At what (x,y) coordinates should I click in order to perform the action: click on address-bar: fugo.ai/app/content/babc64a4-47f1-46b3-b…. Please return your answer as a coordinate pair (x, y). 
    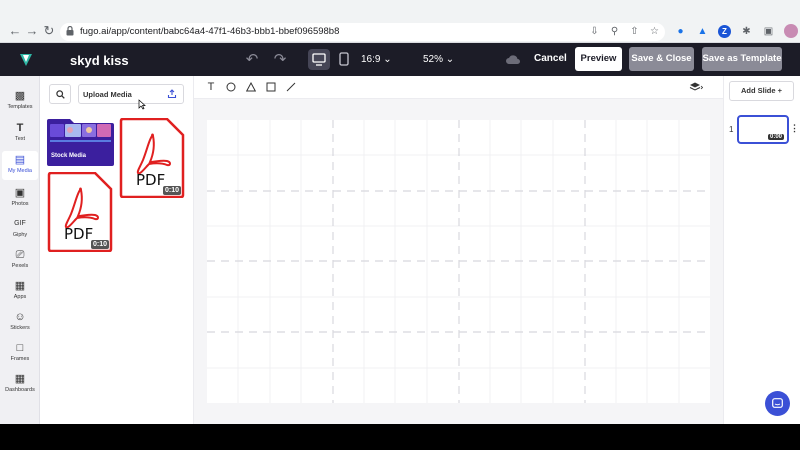
    Looking at the image, I should click on (362, 32).